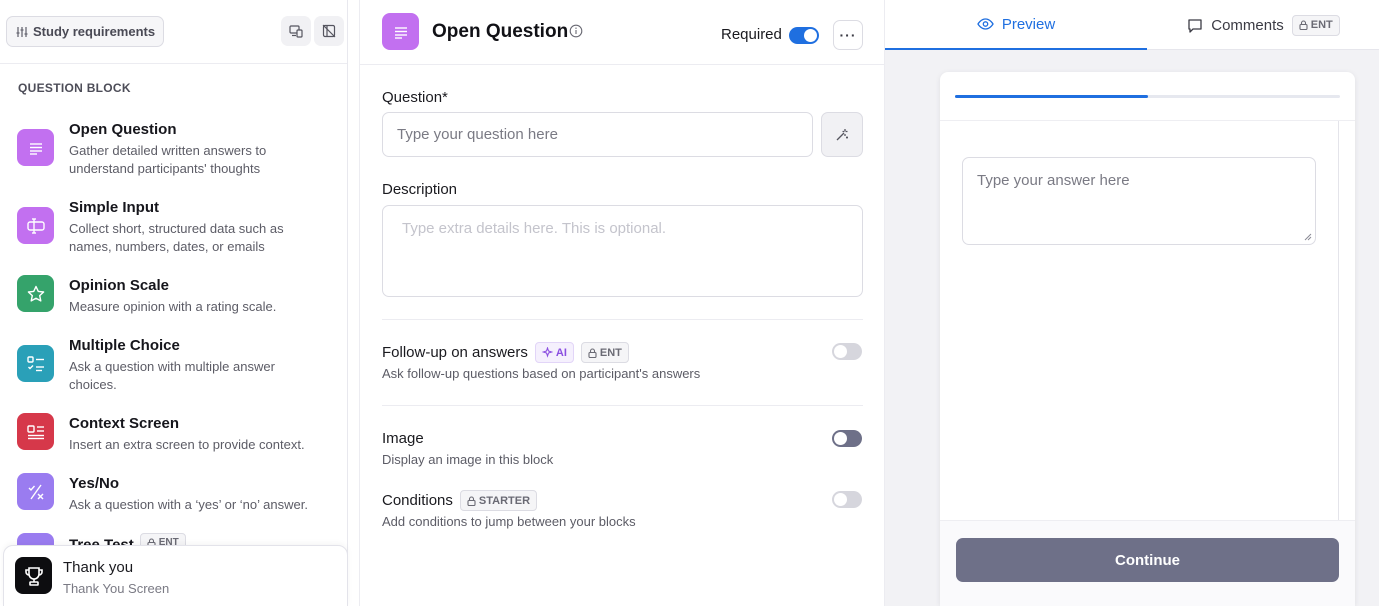 Image resolution: width=1379 pixels, height=606 pixels. What do you see at coordinates (173, 32) in the screenshot?
I see `left-toolbar: Study requirements` at bounding box center [173, 32].